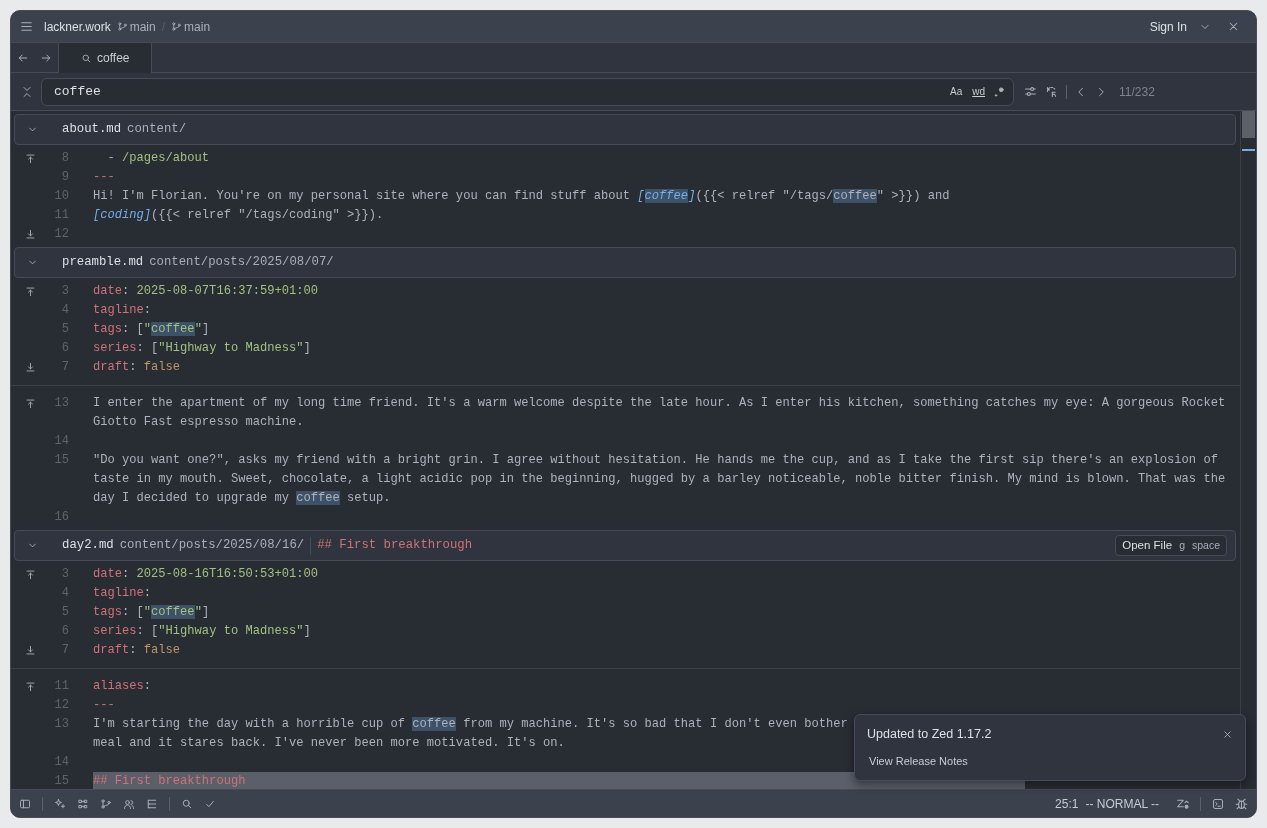 This screenshot has width=1267, height=828. Describe the element at coordinates (242, 499) in the screenshot. I see `code-line: day I decided to upgrade my coffee setup.` at that location.